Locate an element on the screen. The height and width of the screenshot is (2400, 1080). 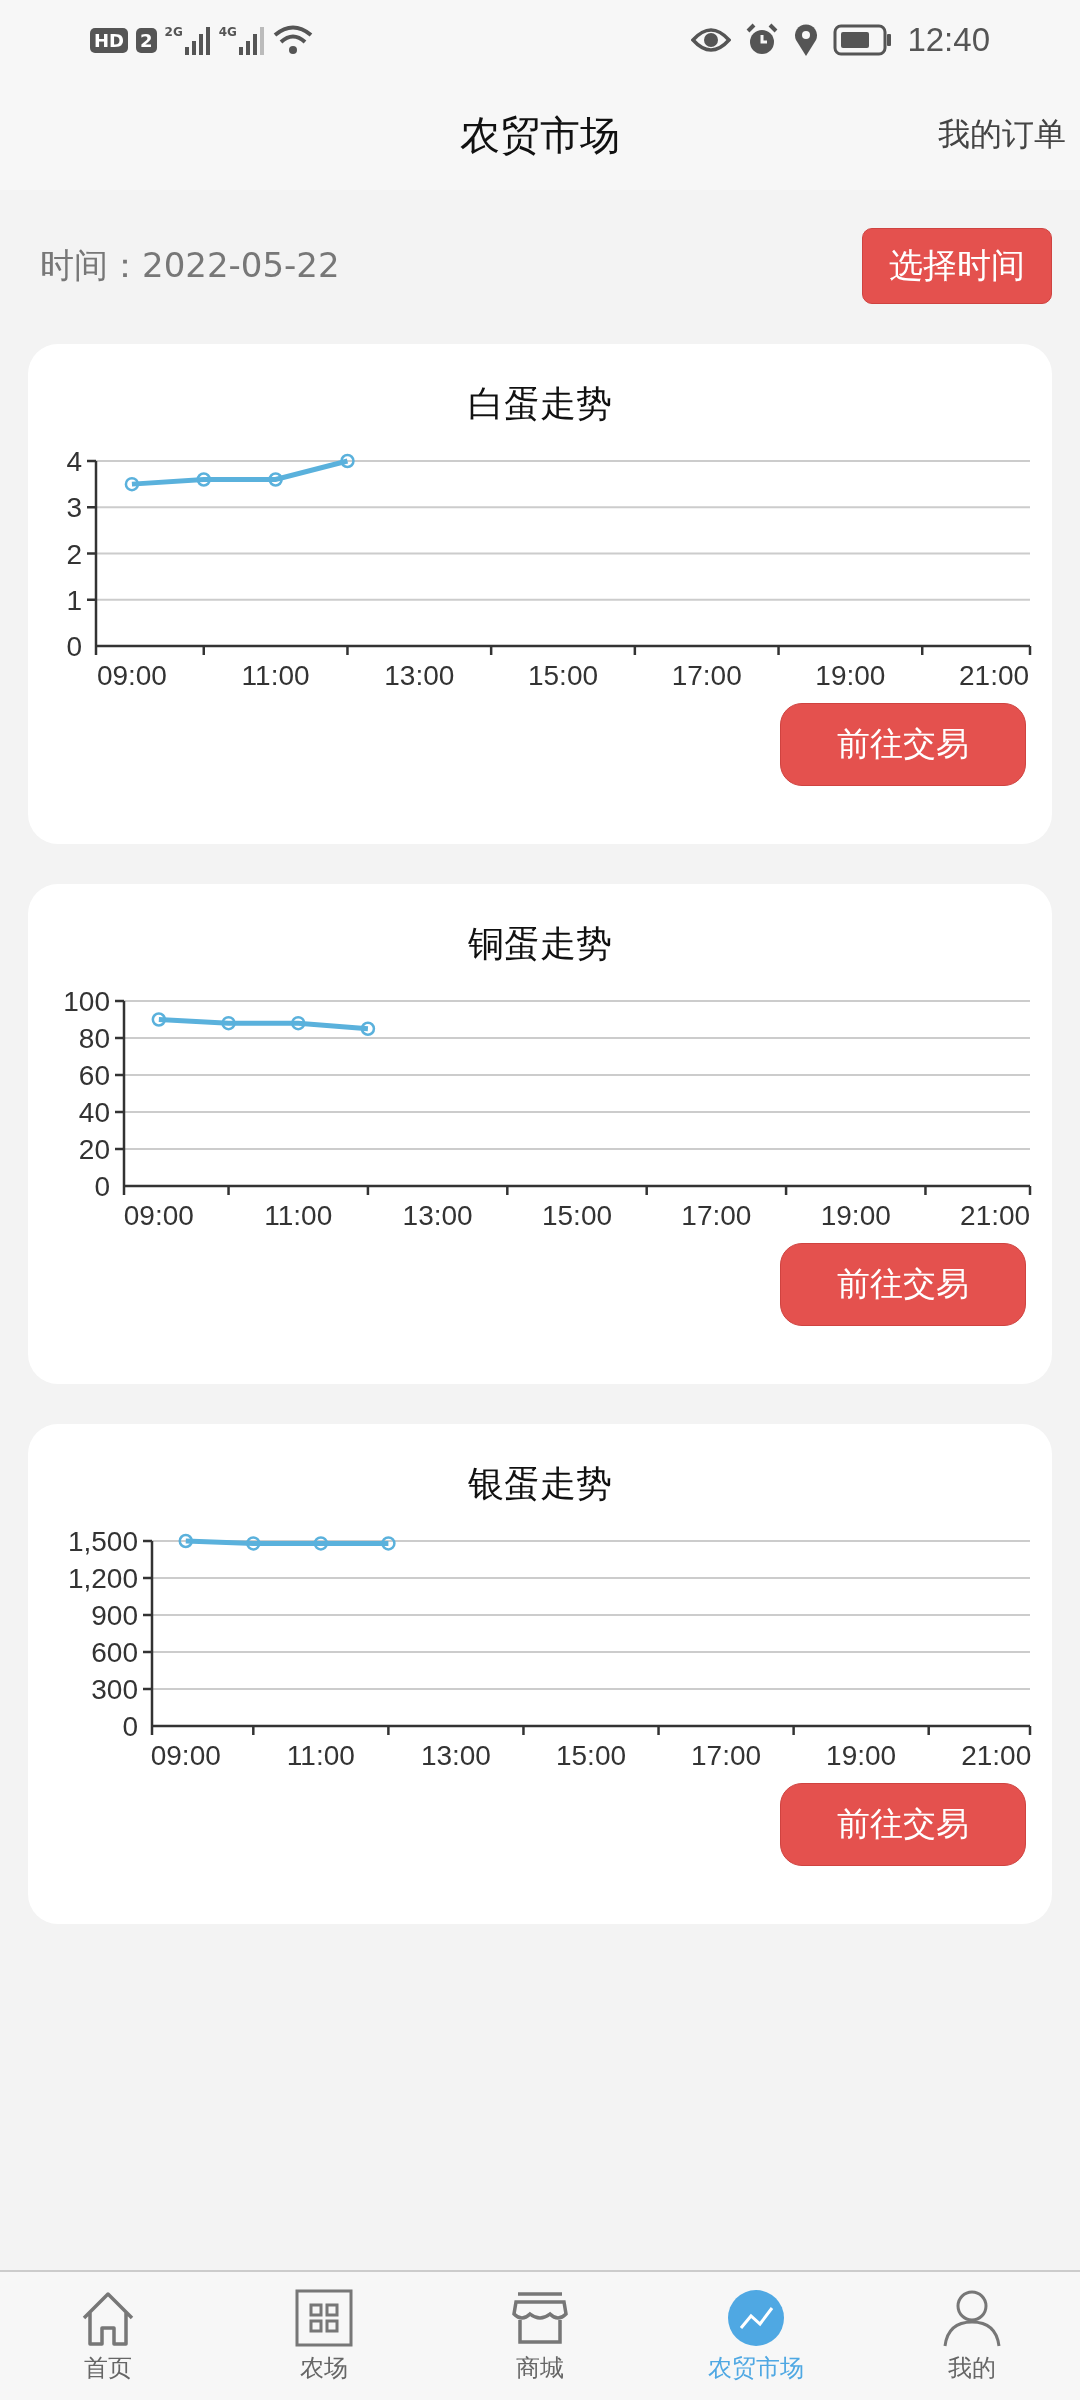
y-tick-label: 2 is located at coordinates (74, 554).